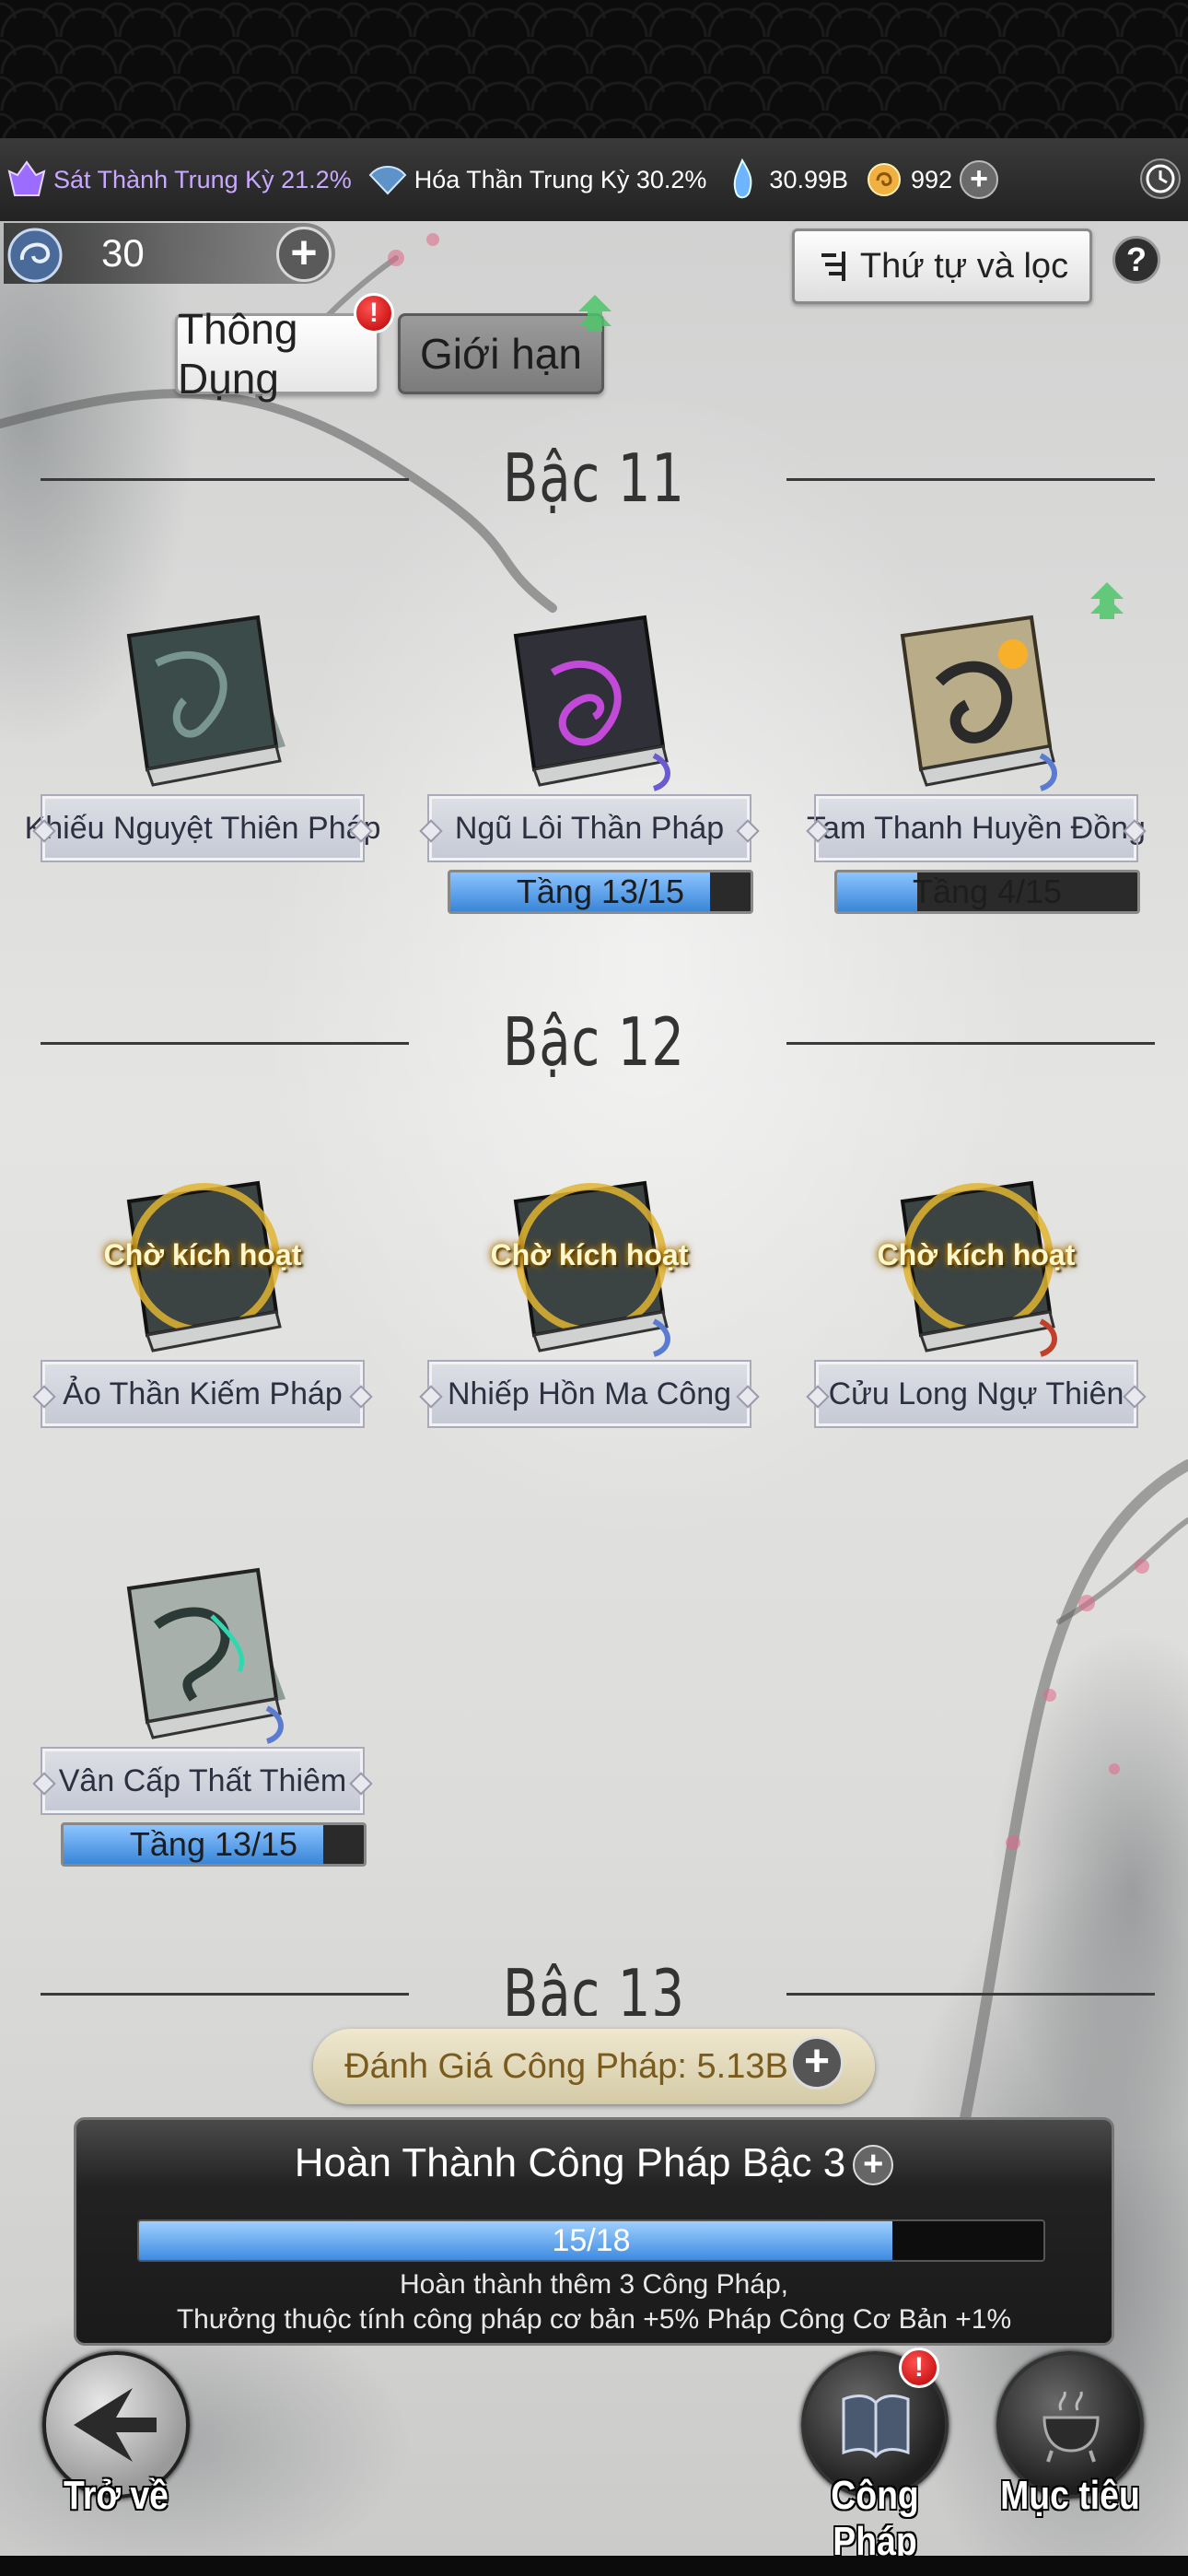 The width and height of the screenshot is (1188, 2576). Describe the element at coordinates (203, 1781) in the screenshot. I see `technique-name: Vân Cấp Thất Thiêm` at that location.